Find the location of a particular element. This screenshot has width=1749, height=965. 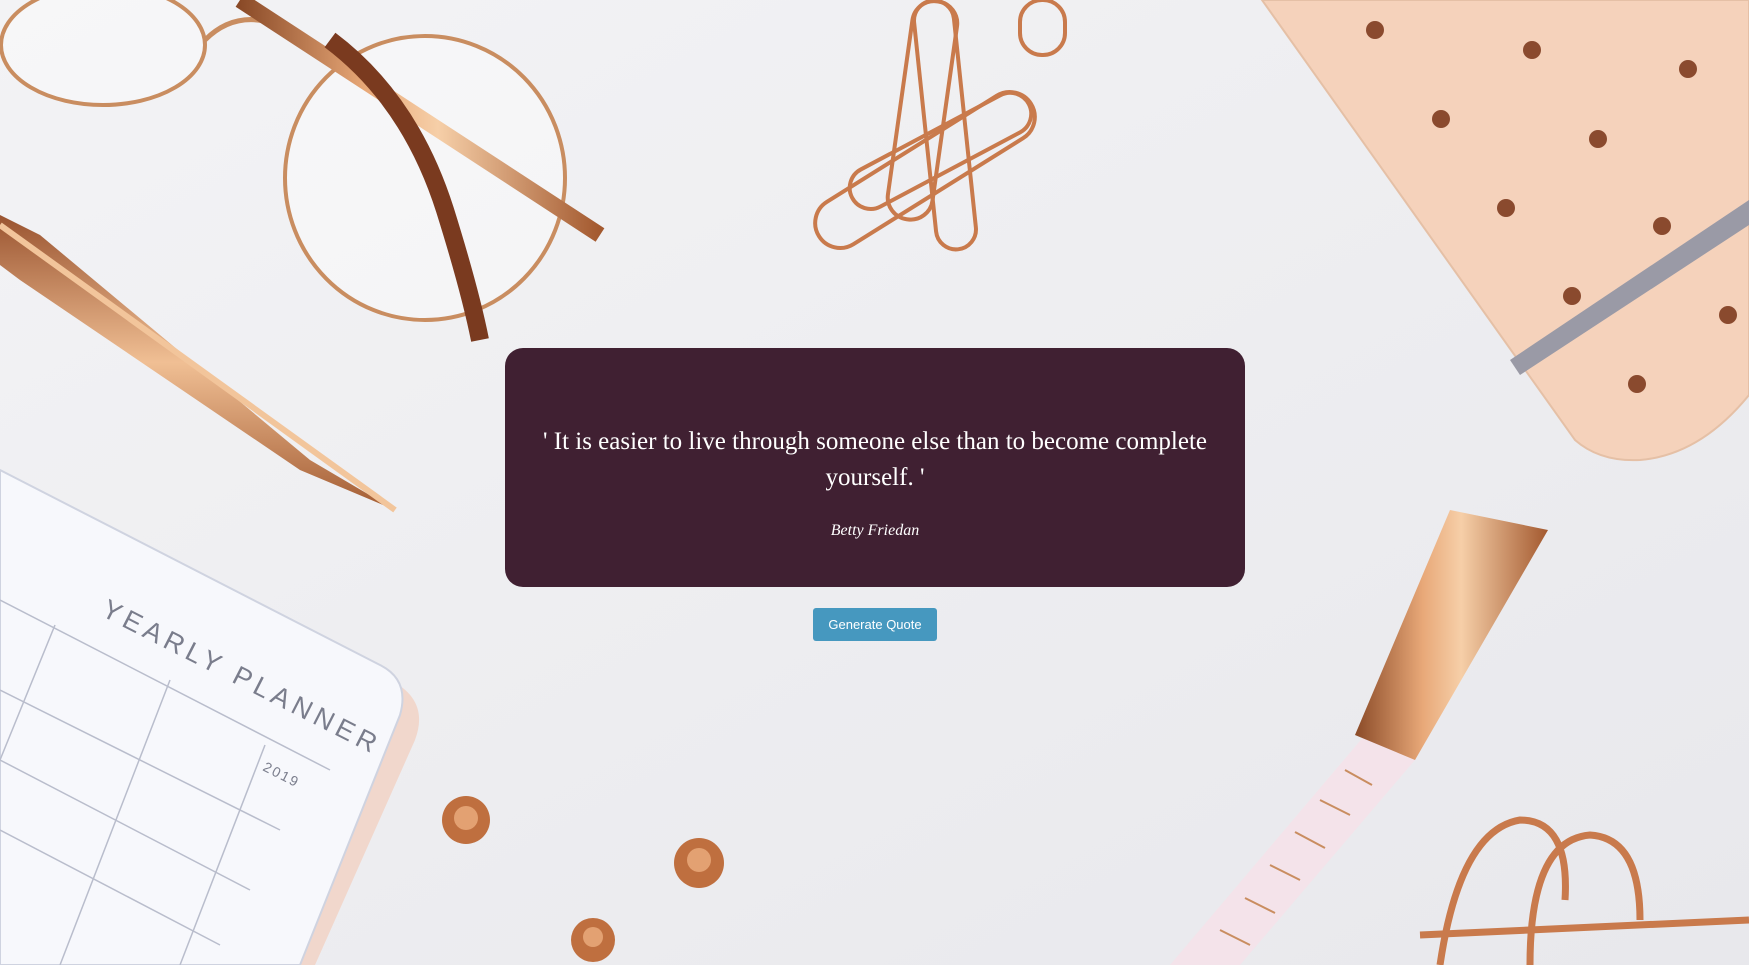

quote-author: Betty Friedan is located at coordinates (875, 530).